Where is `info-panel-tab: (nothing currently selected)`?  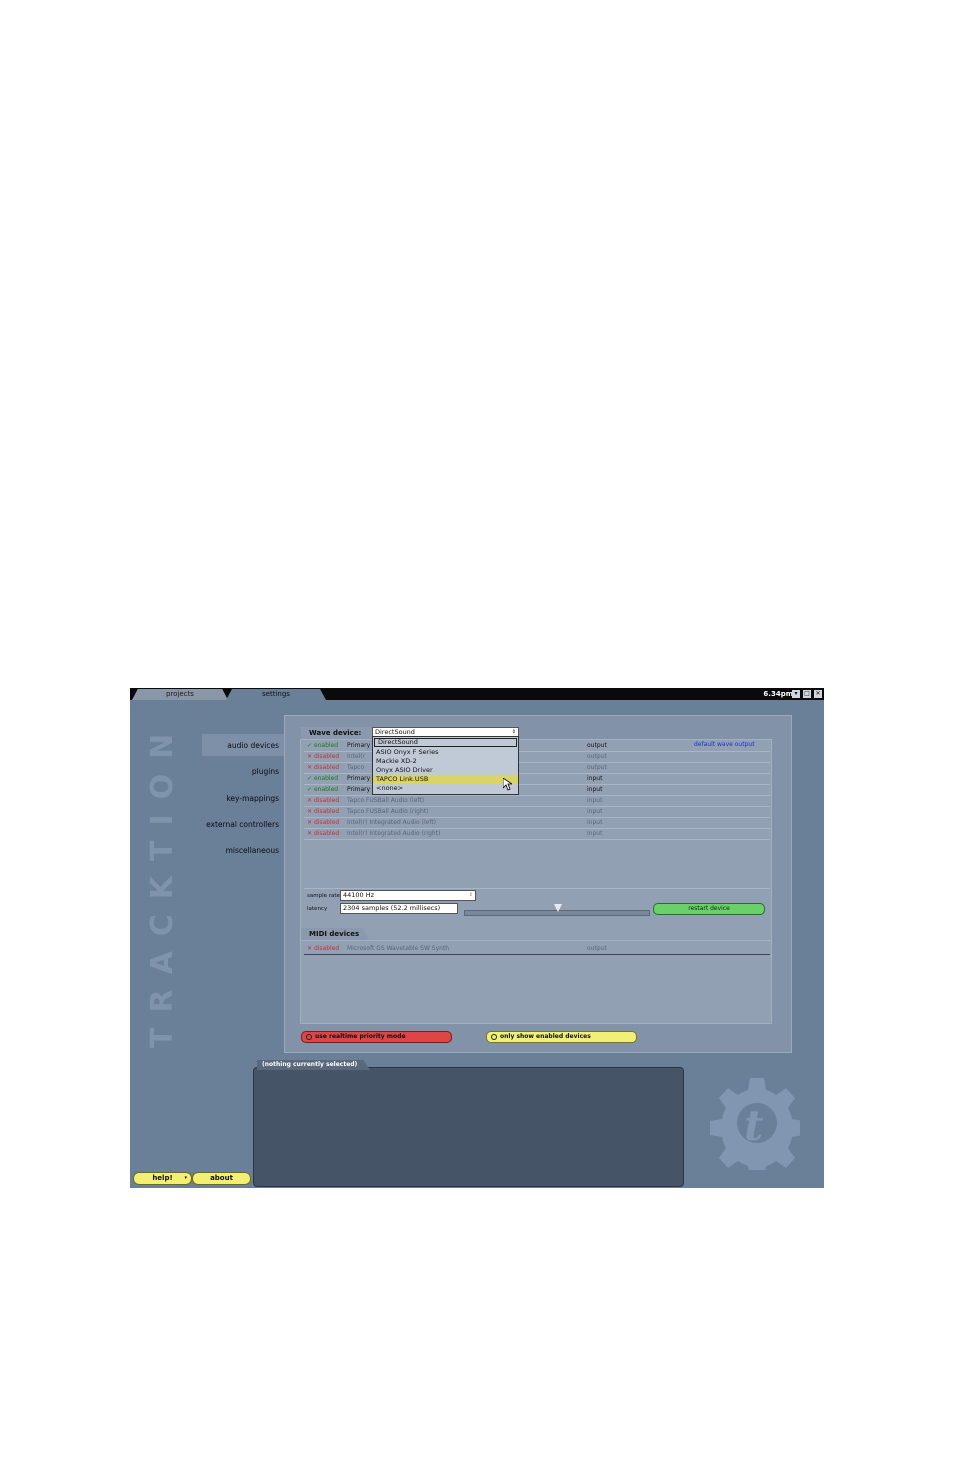
info-panel-tab: (nothing currently selected) is located at coordinates (313, 1065).